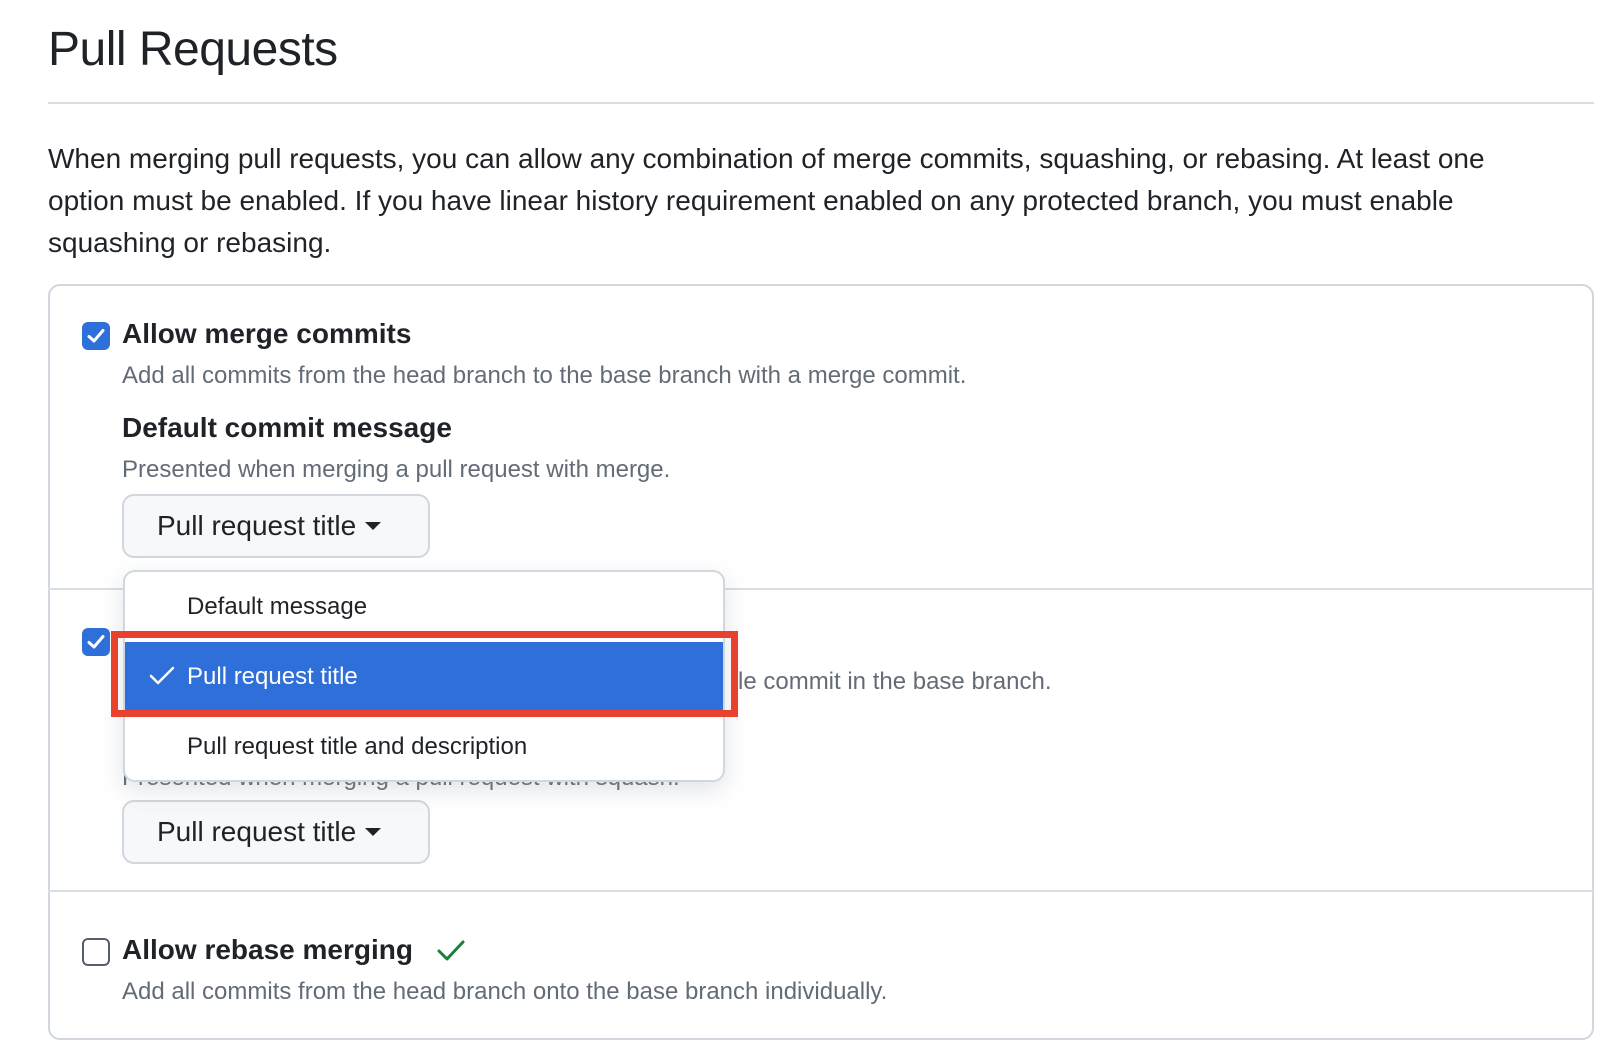  I want to click on menu-item-pull-request-title-and-description: Pull request title and description, so click(424, 746).